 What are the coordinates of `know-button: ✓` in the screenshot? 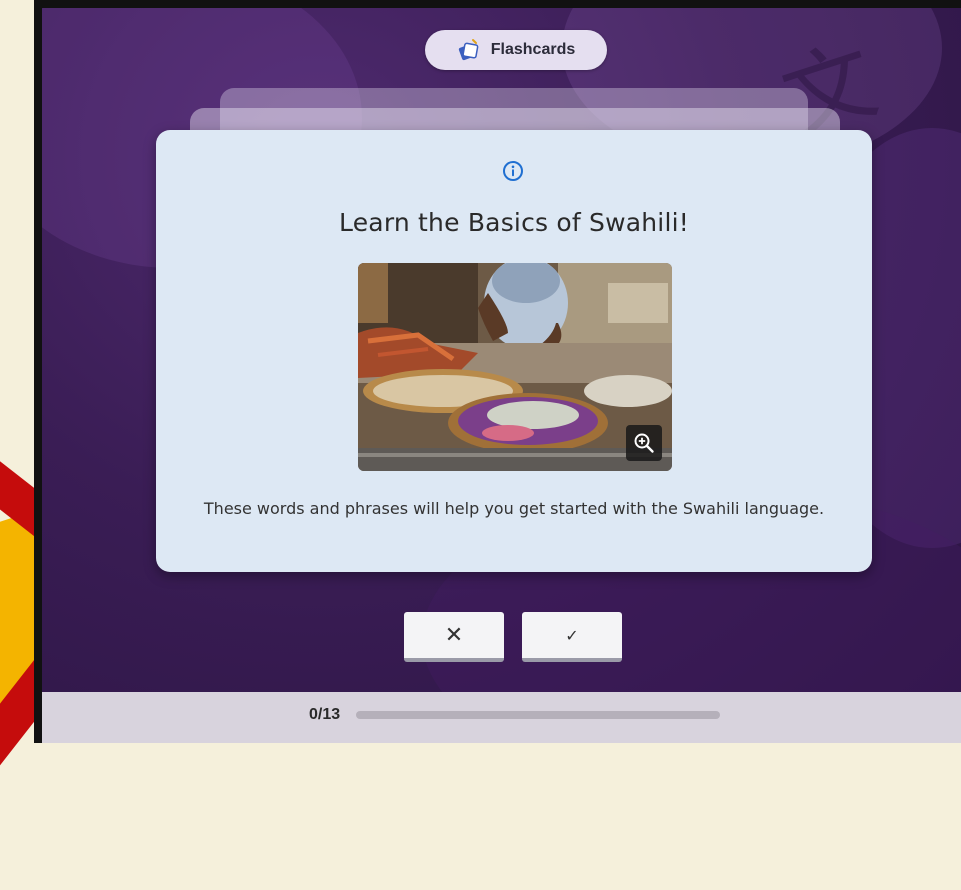 It's located at (572, 637).